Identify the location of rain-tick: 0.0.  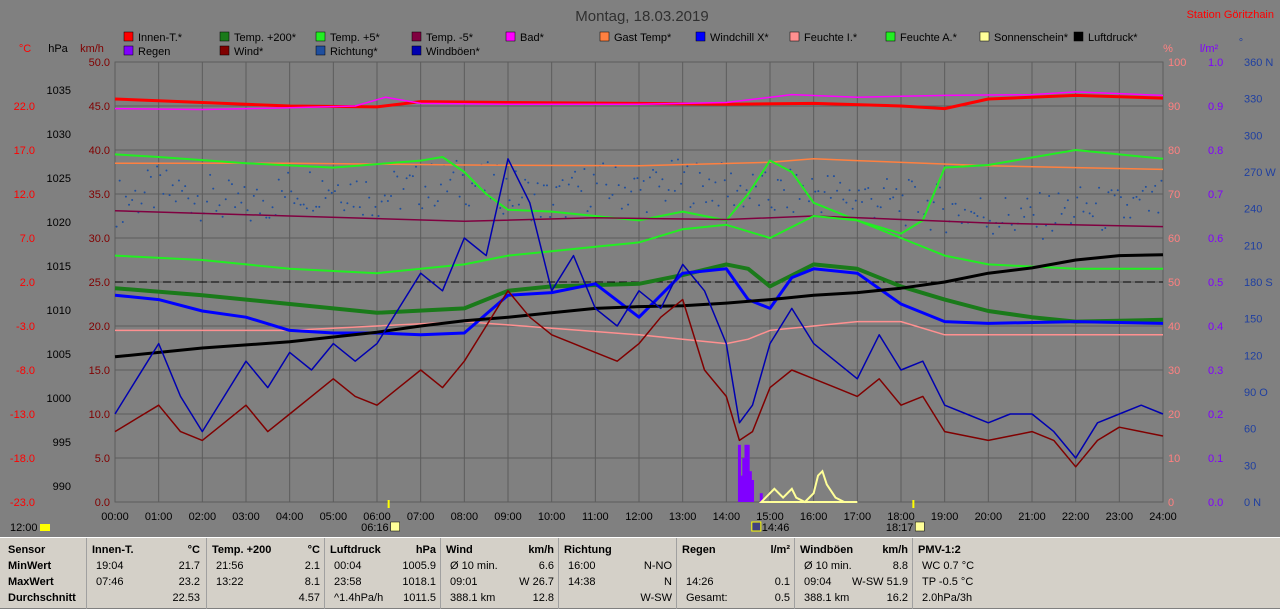
(1215, 503).